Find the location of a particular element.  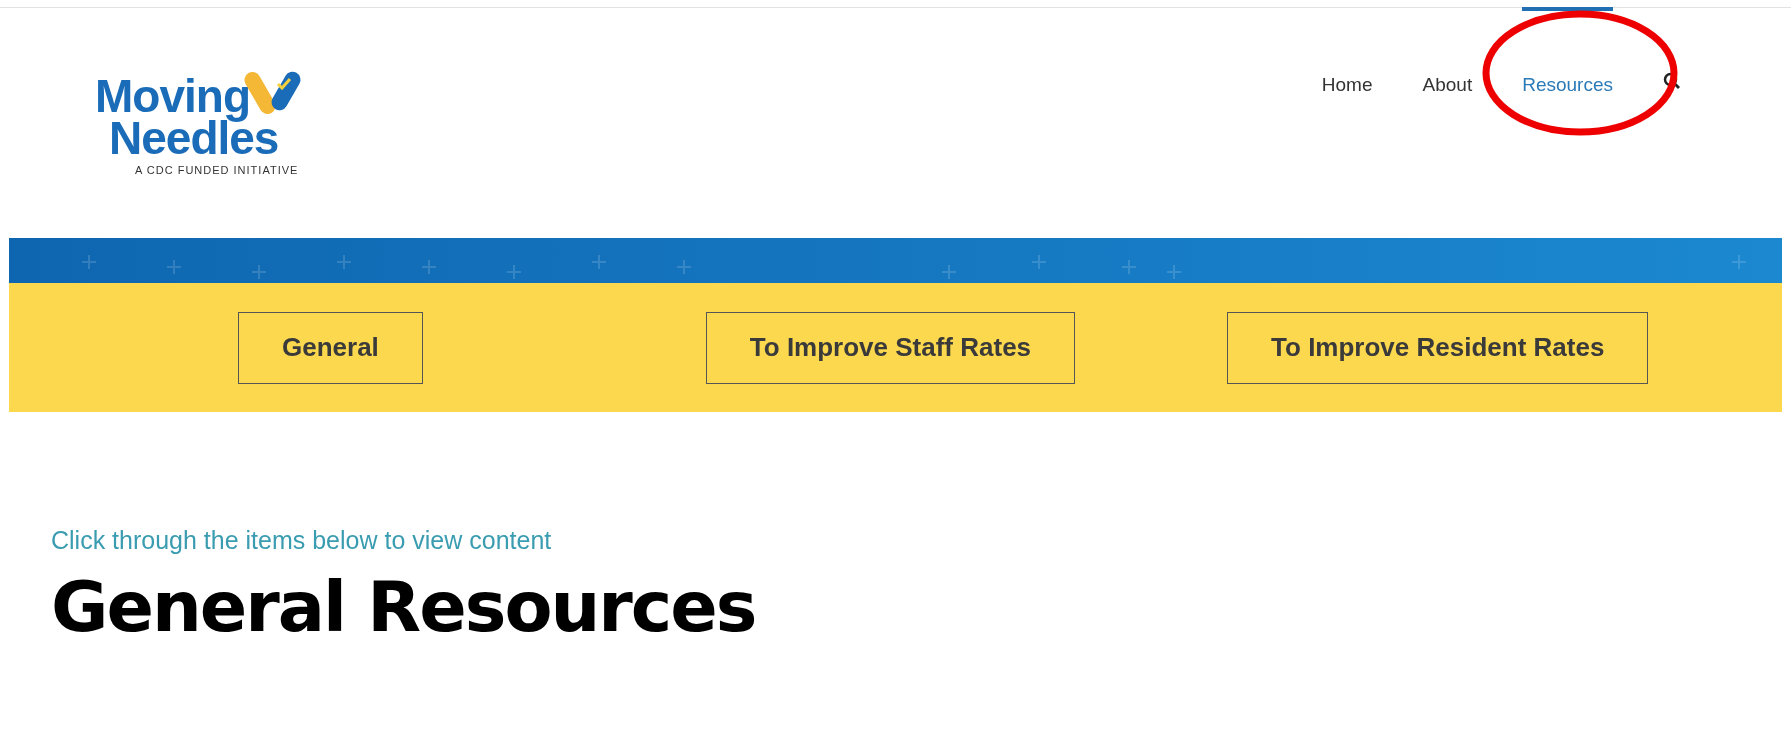

nav-link: About is located at coordinates (1447, 55).